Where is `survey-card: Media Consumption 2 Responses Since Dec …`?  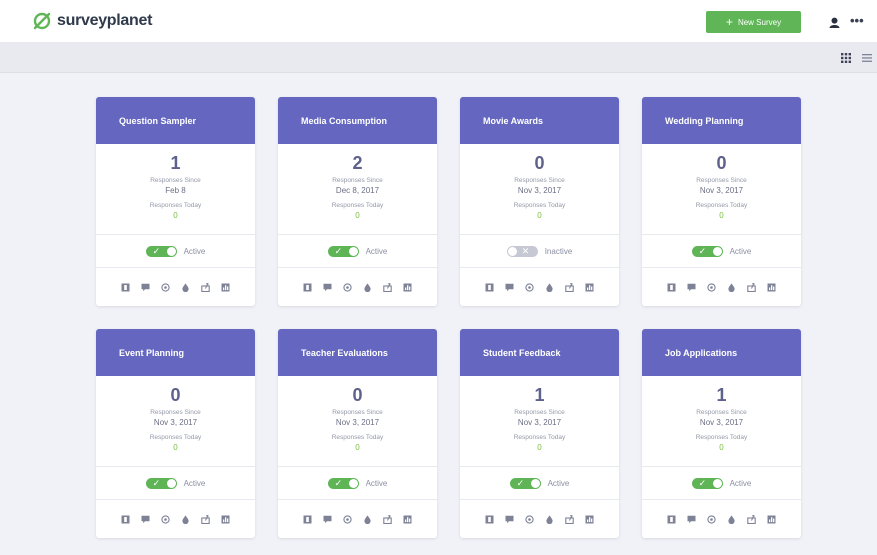 survey-card: Media Consumption 2 Responses Since Dec … is located at coordinates (357, 201).